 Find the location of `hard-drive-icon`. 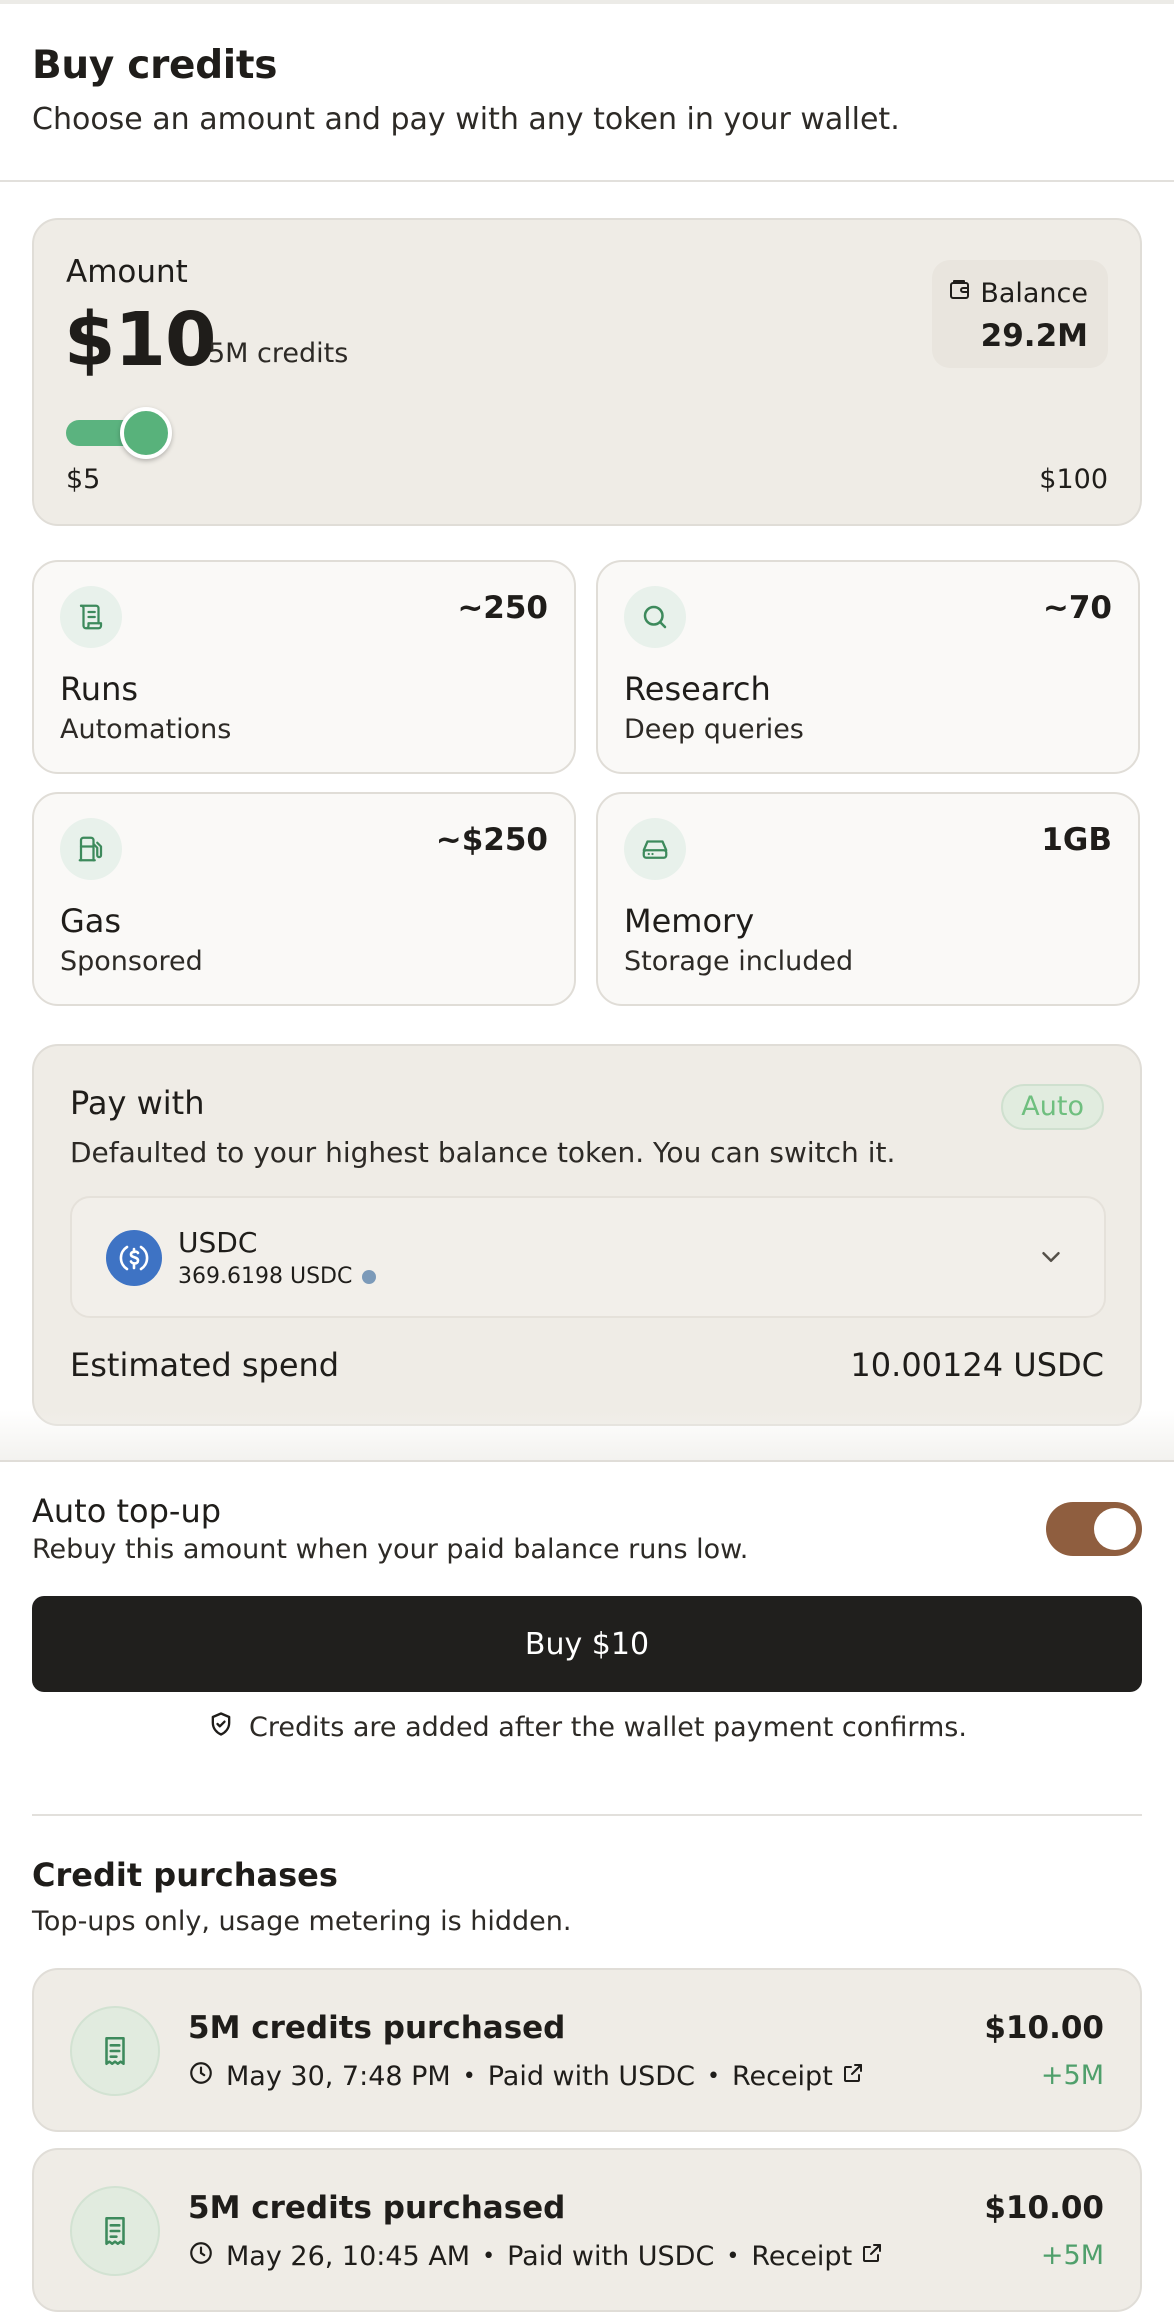

hard-drive-icon is located at coordinates (655, 849).